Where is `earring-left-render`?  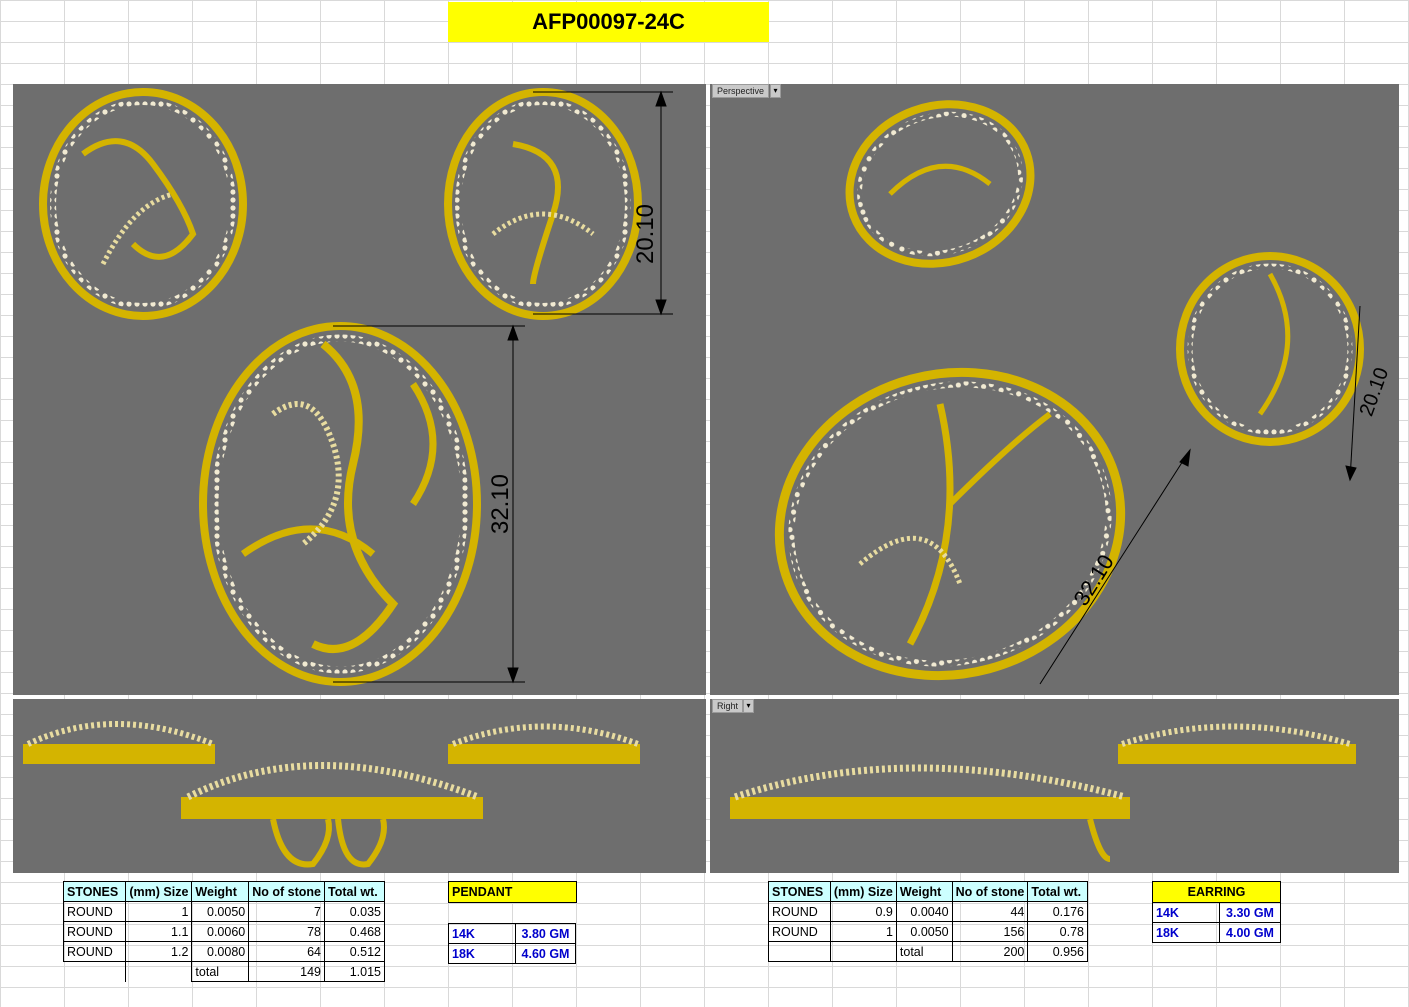 earring-left-render is located at coordinates (143, 204).